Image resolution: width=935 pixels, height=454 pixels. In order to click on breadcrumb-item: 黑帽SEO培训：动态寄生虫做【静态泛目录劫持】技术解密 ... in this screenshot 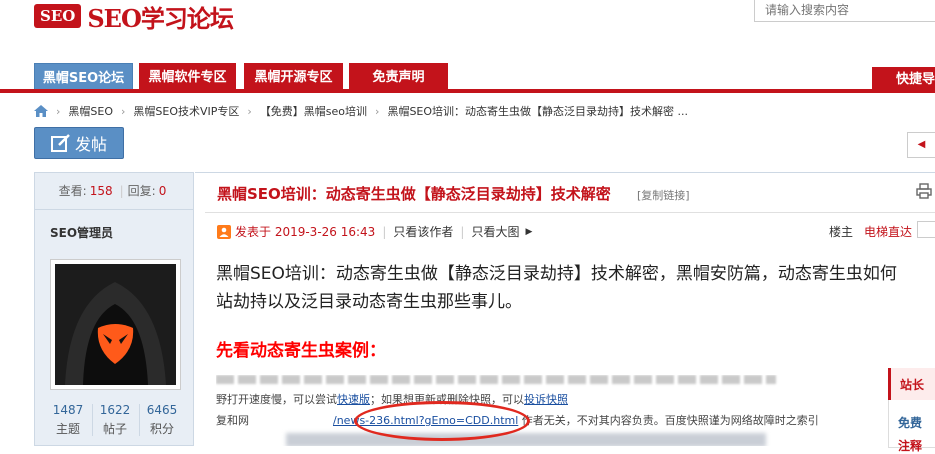, I will do `click(537, 111)`.